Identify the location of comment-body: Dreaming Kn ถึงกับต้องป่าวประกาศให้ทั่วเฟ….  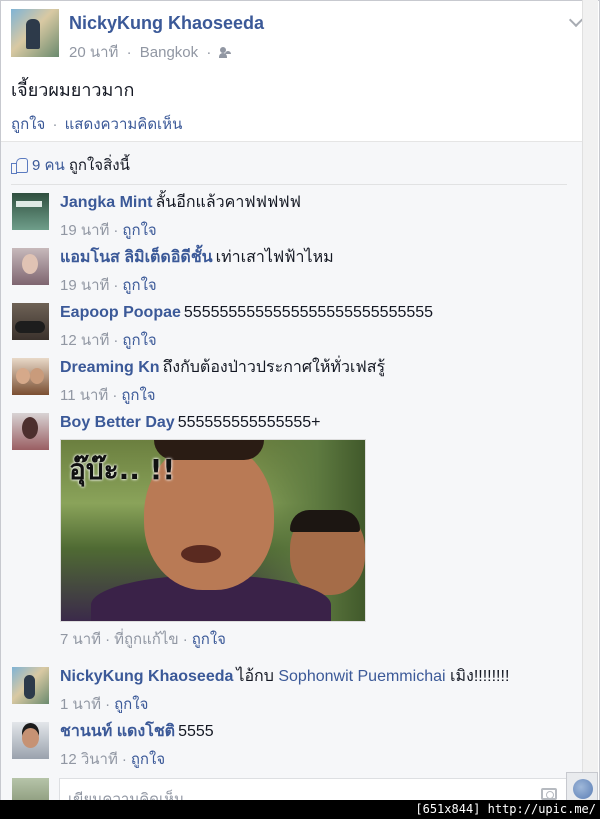
(313, 382).